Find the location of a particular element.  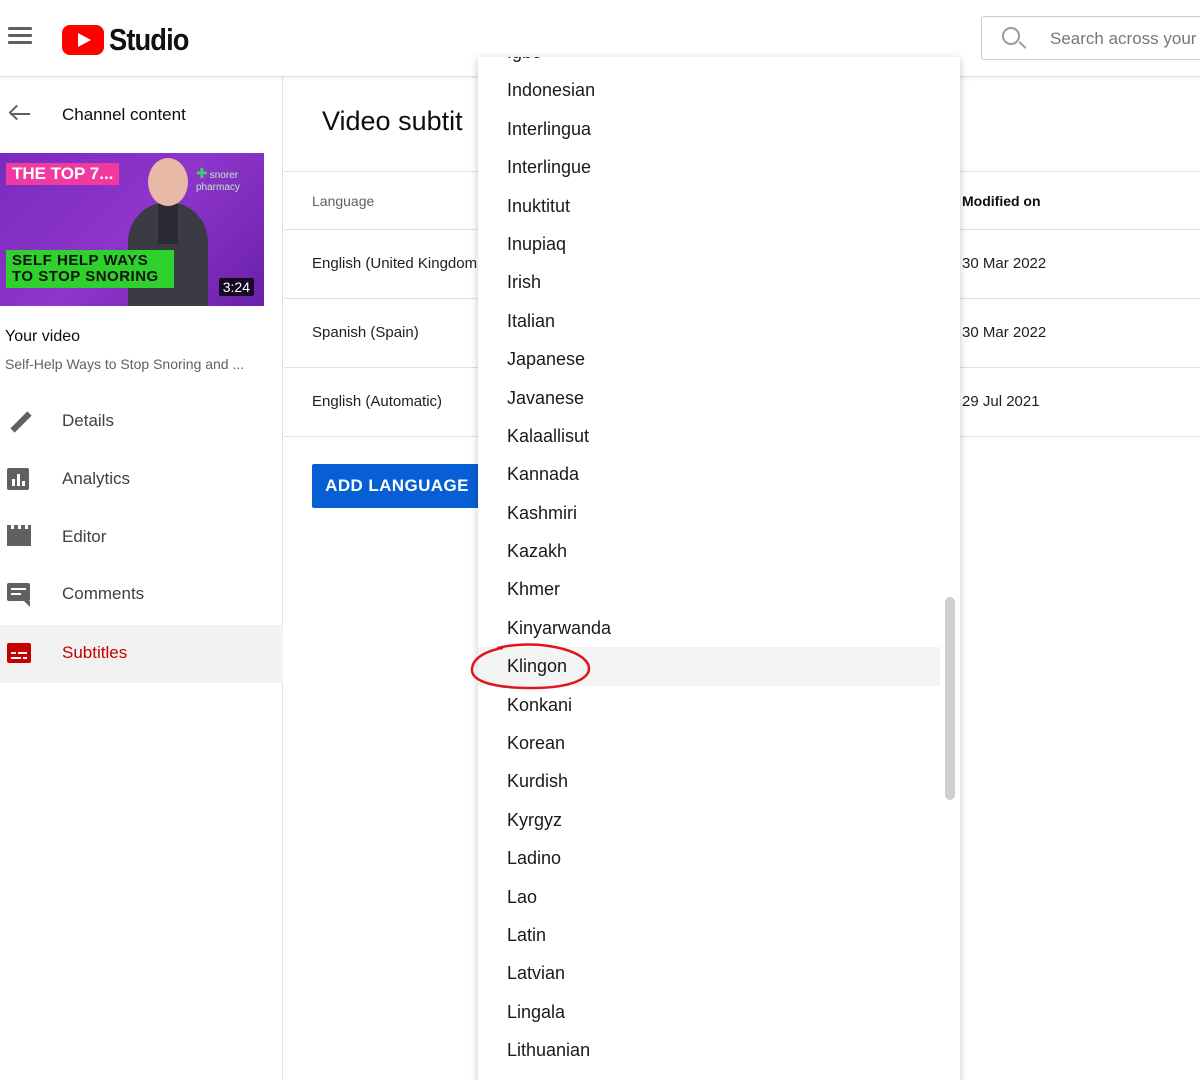

sidebar-item-comments: Comments is located at coordinates (141, 595).